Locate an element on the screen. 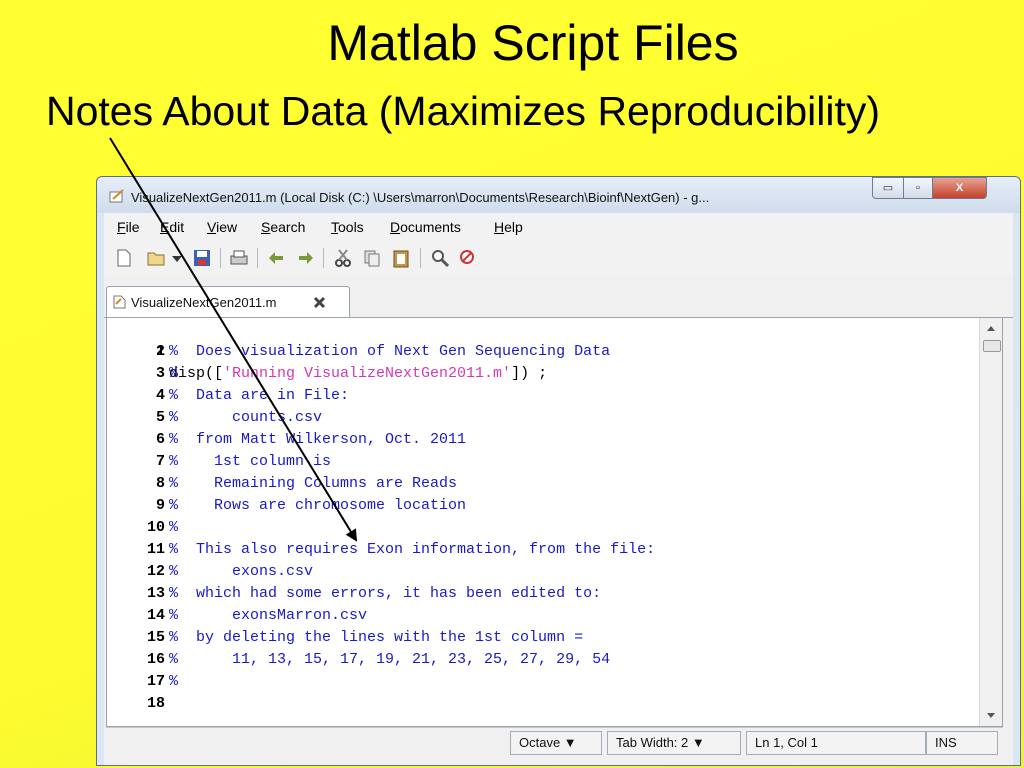 The width and height of the screenshot is (1024, 768). annotation-arrow is located at coordinates (233, 339).